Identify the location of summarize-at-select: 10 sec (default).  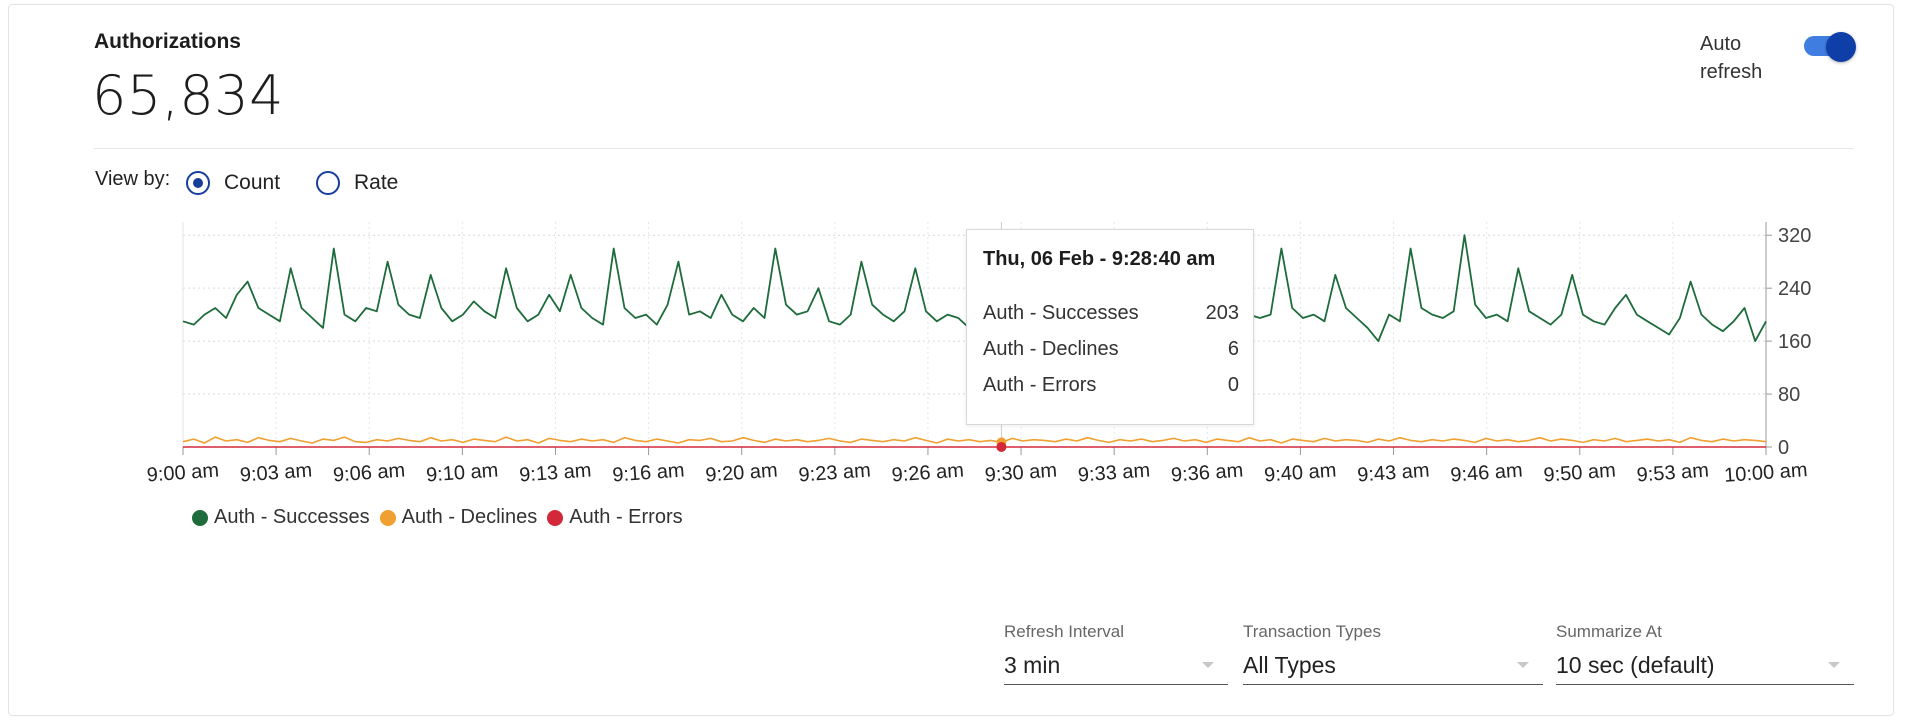
(1705, 667).